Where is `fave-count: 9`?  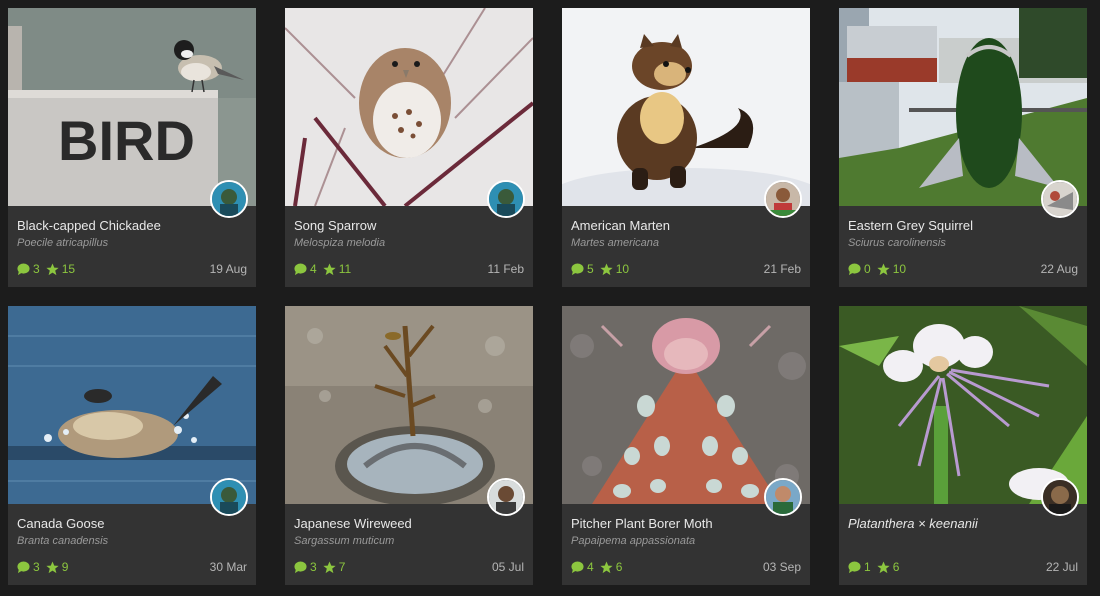
fave-count: 9 is located at coordinates (65, 567).